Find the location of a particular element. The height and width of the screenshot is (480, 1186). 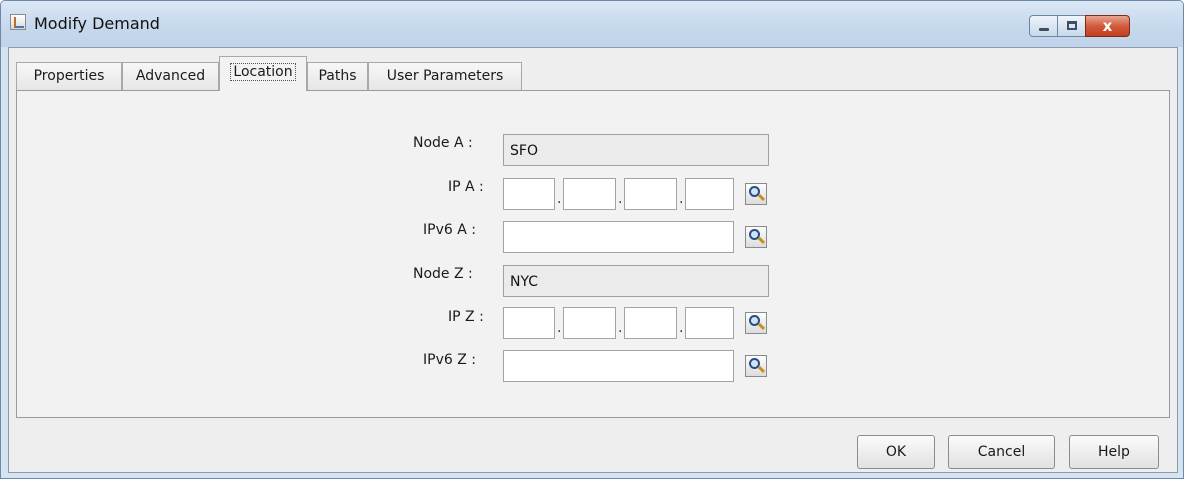

tab-paths: Paths is located at coordinates (337, 76).